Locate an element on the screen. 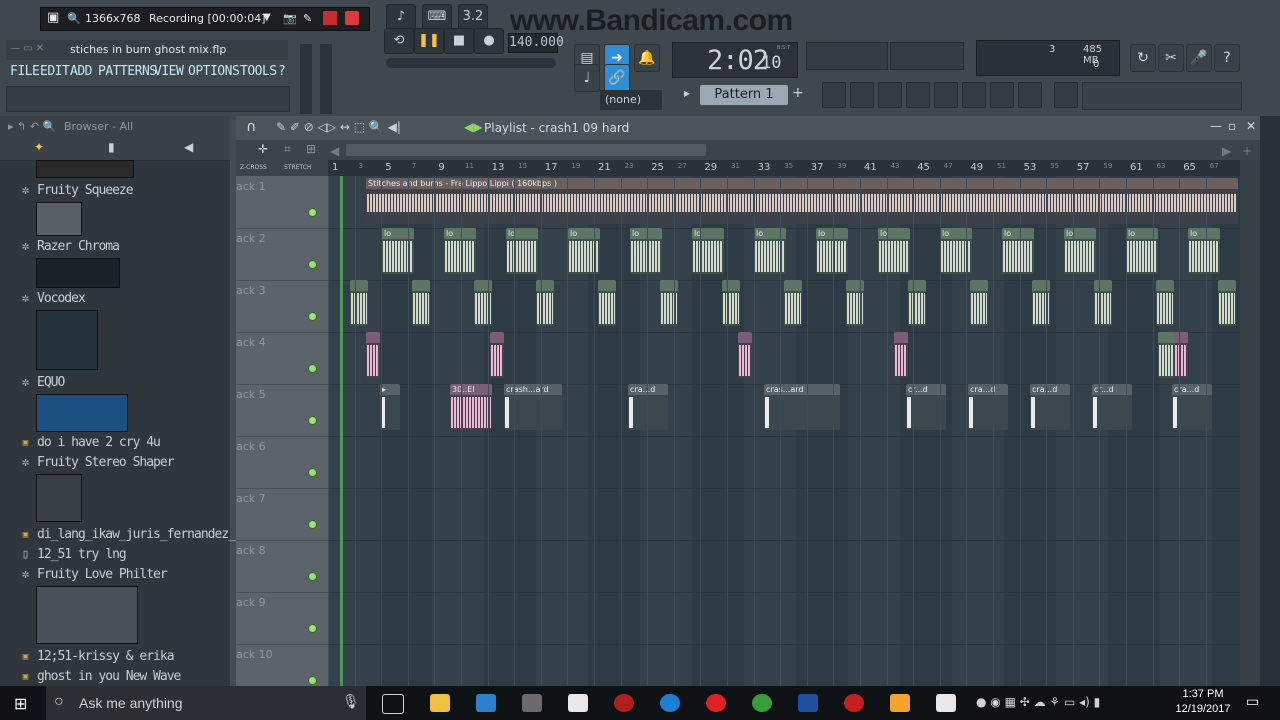  link-icon: 🔗 is located at coordinates (617, 78).